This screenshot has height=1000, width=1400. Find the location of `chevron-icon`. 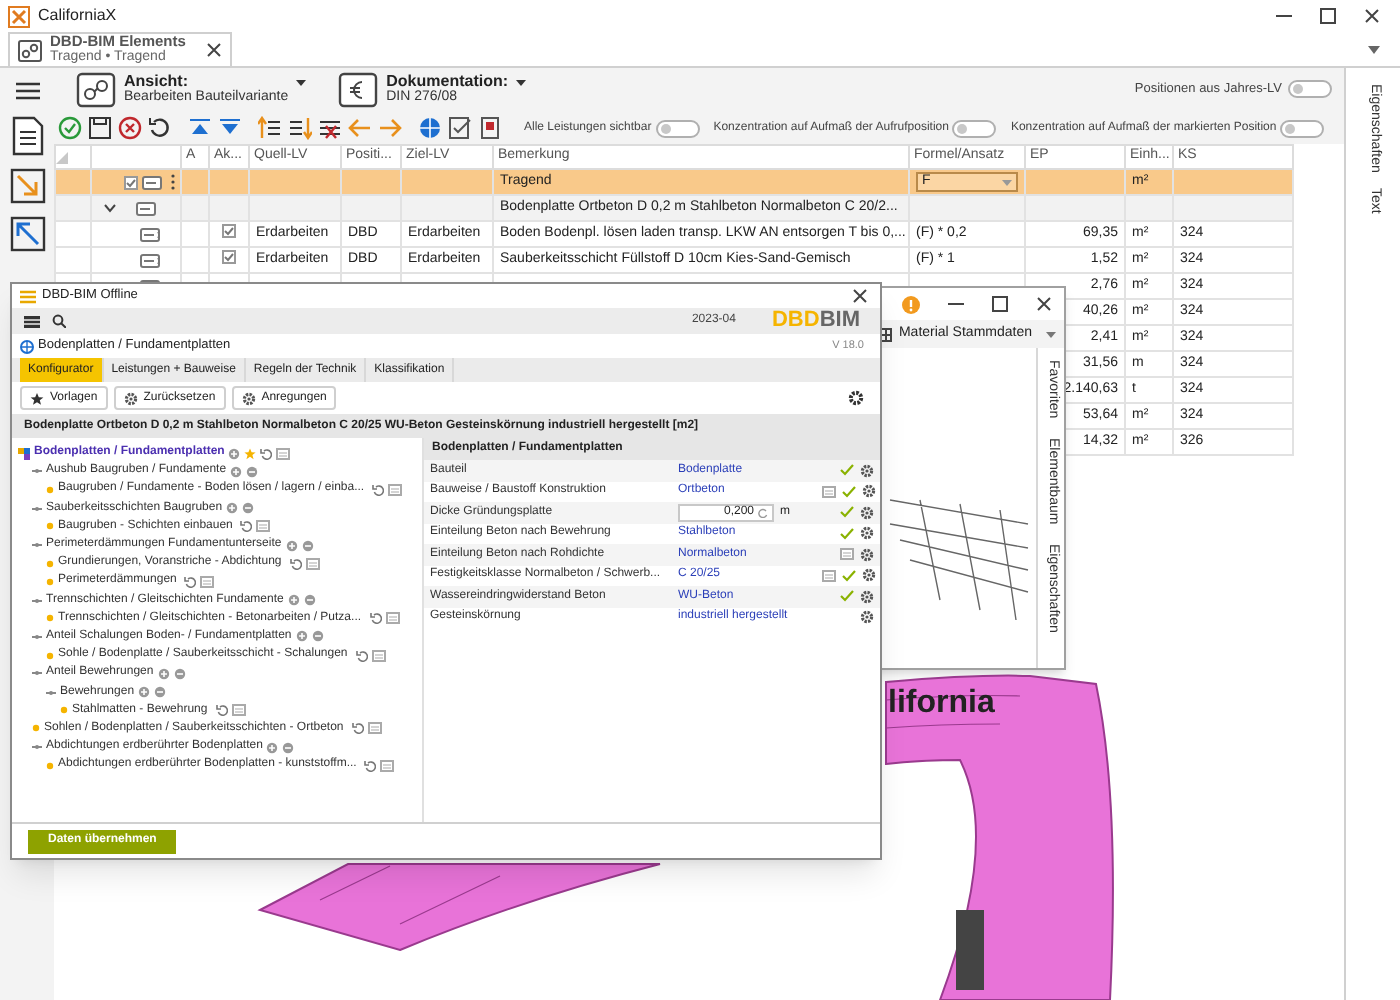

chevron-icon is located at coordinates (110, 208).